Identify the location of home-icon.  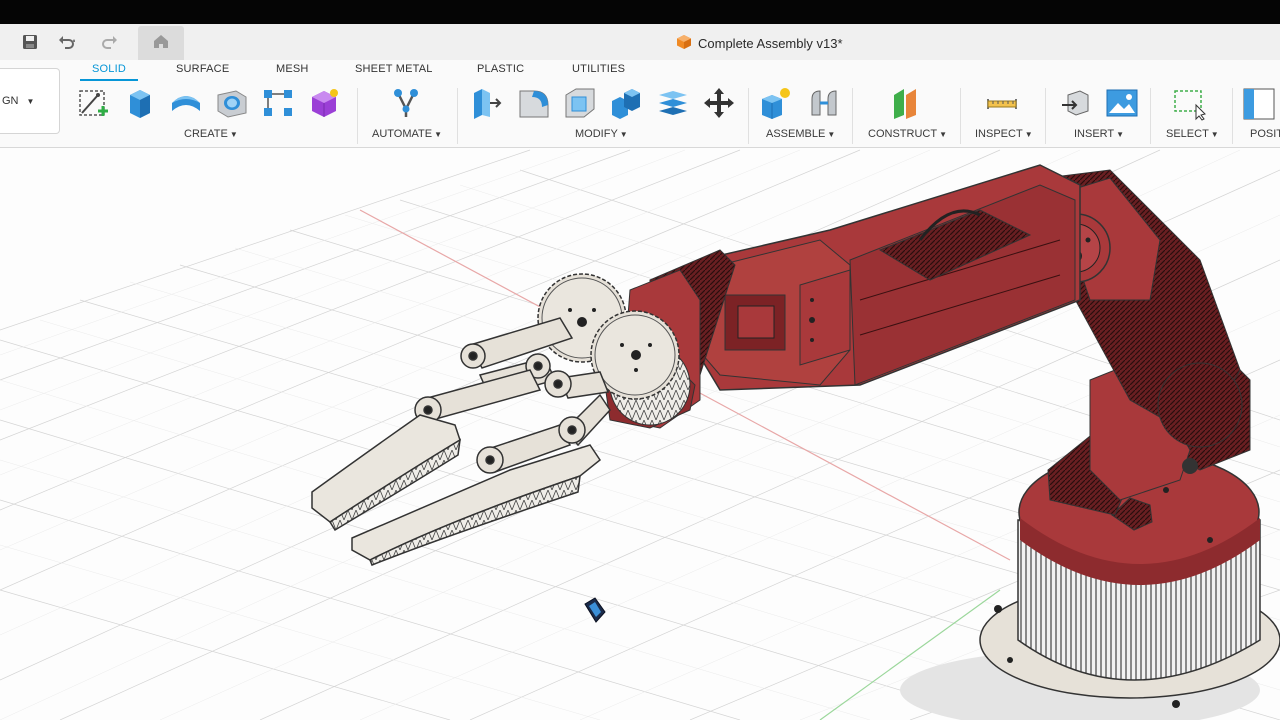
(161, 43).